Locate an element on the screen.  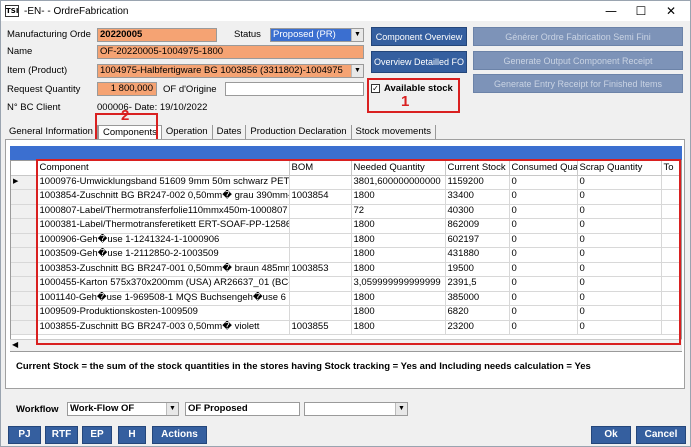
rtf-button: RTF is located at coordinates (61, 435).